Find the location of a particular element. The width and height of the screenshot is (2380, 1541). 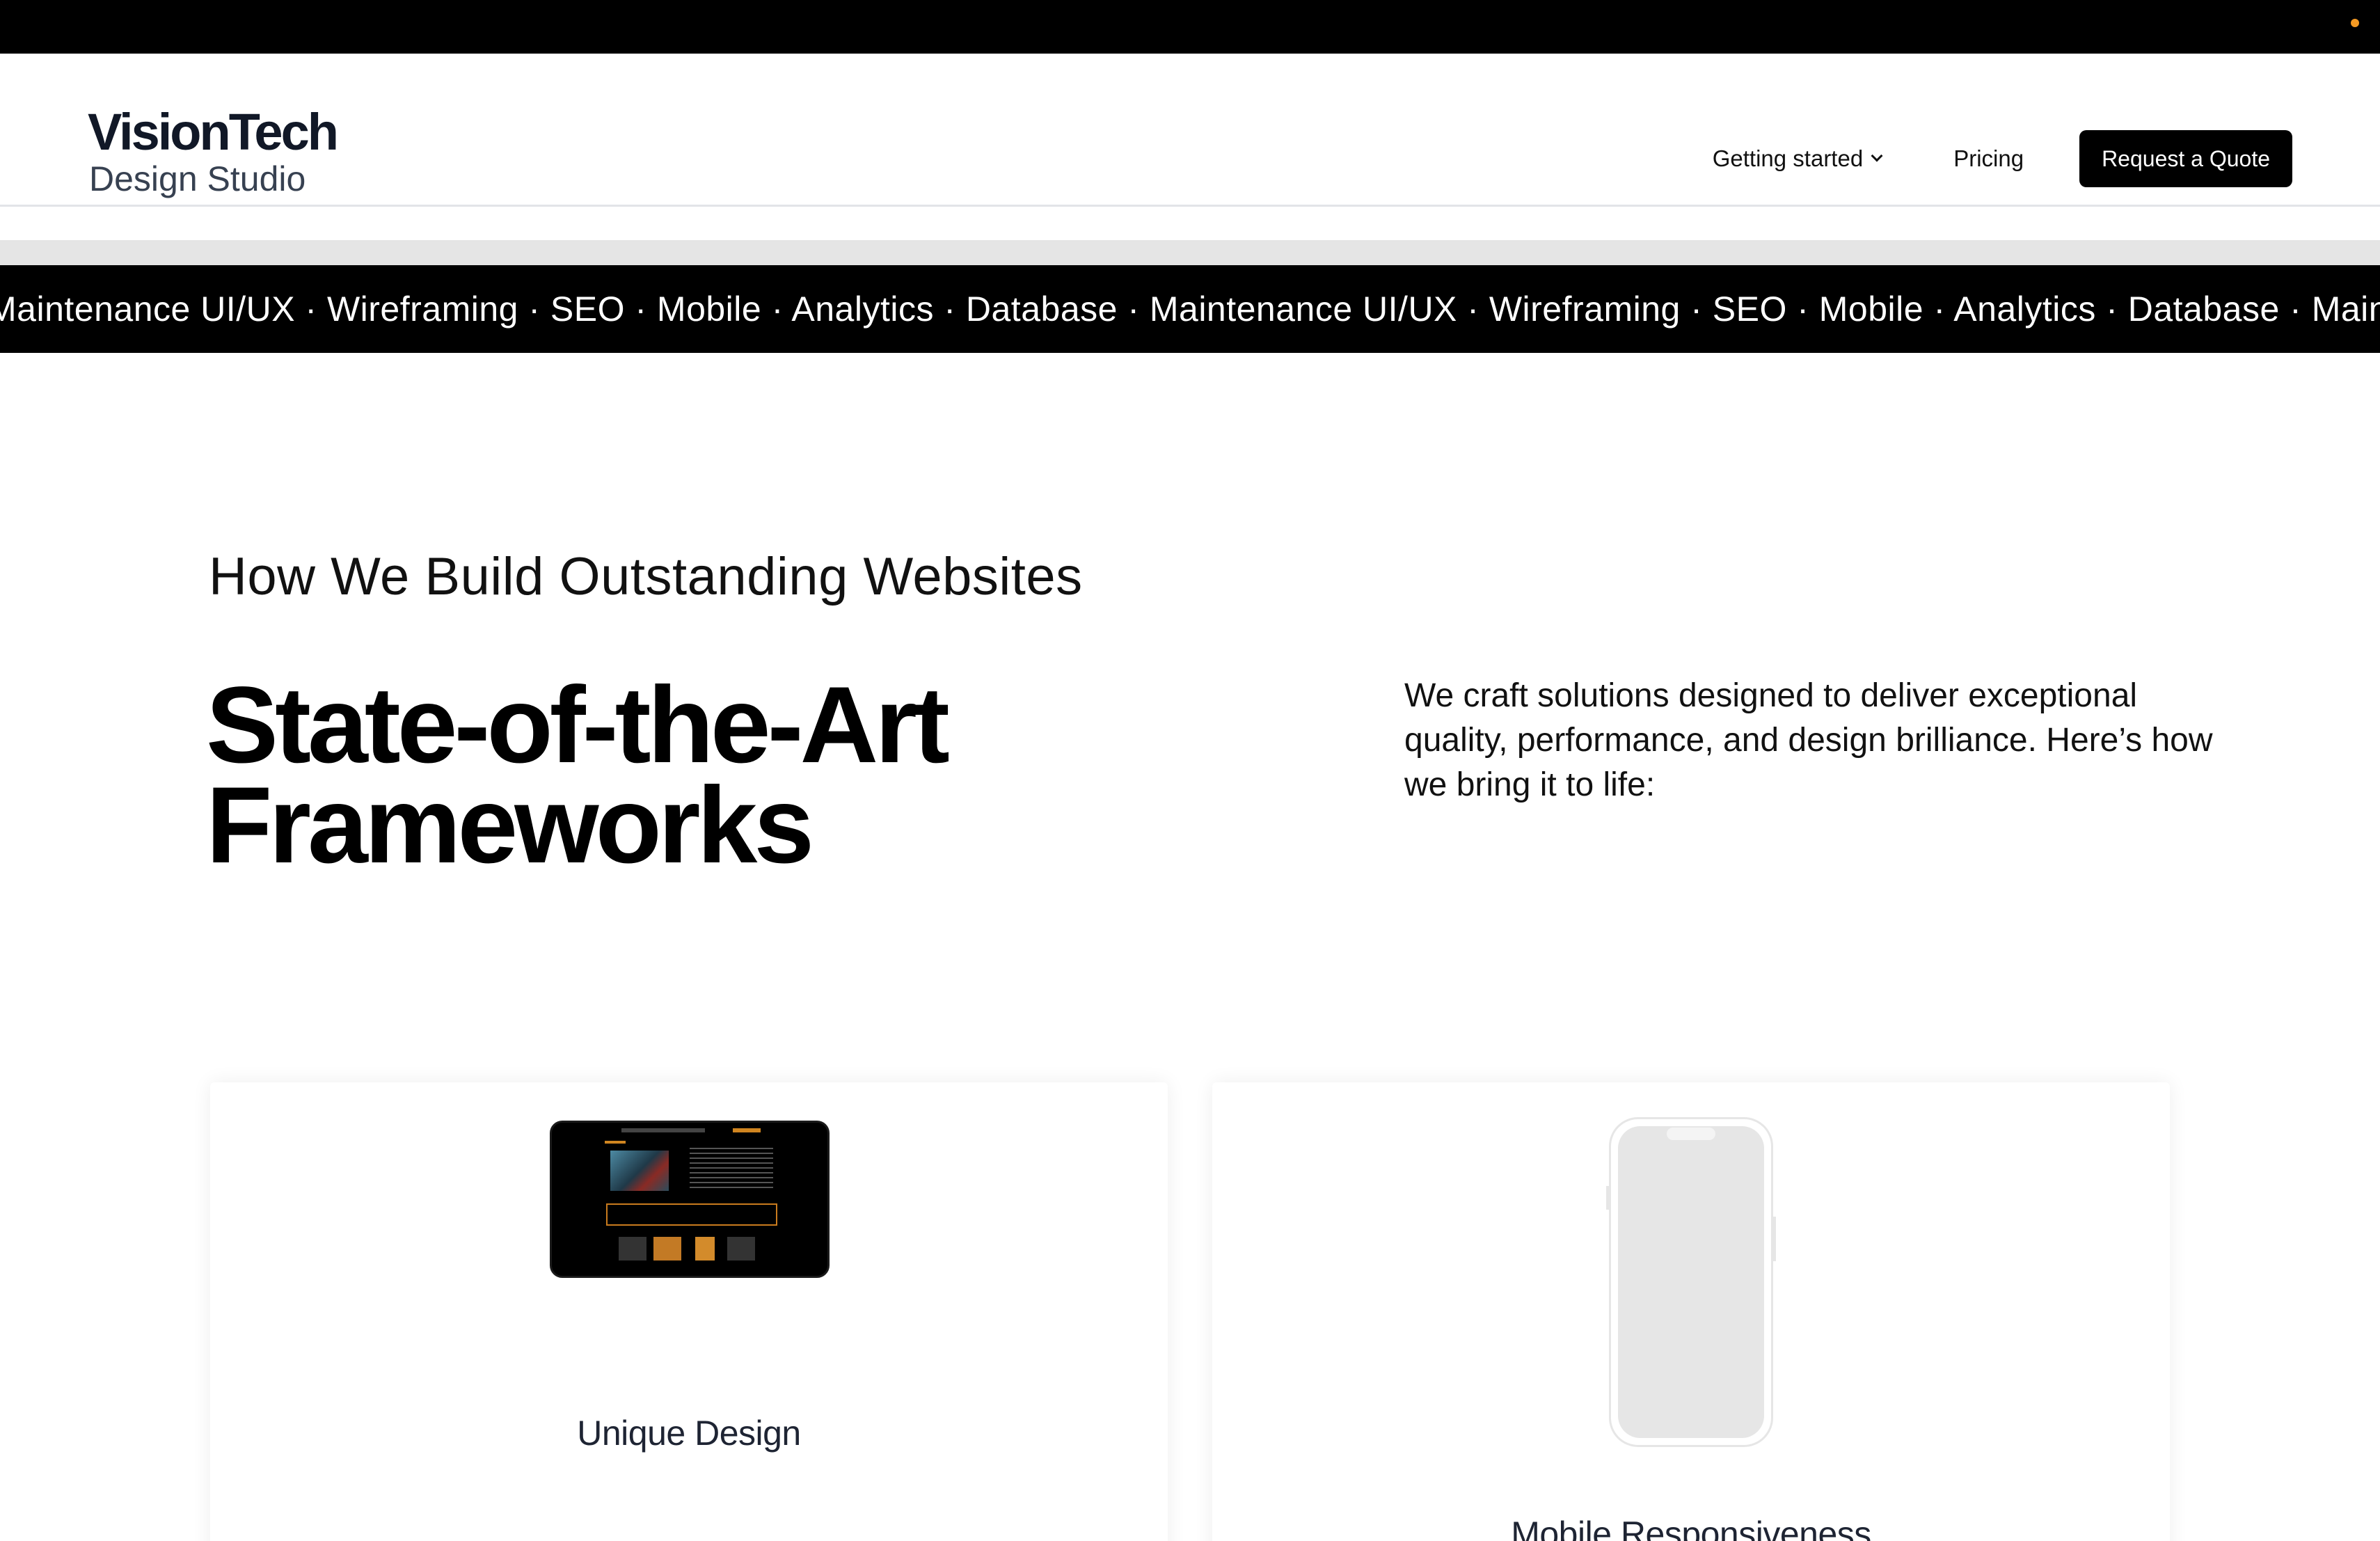

brand-subtitle: Design Studio is located at coordinates (197, 178).